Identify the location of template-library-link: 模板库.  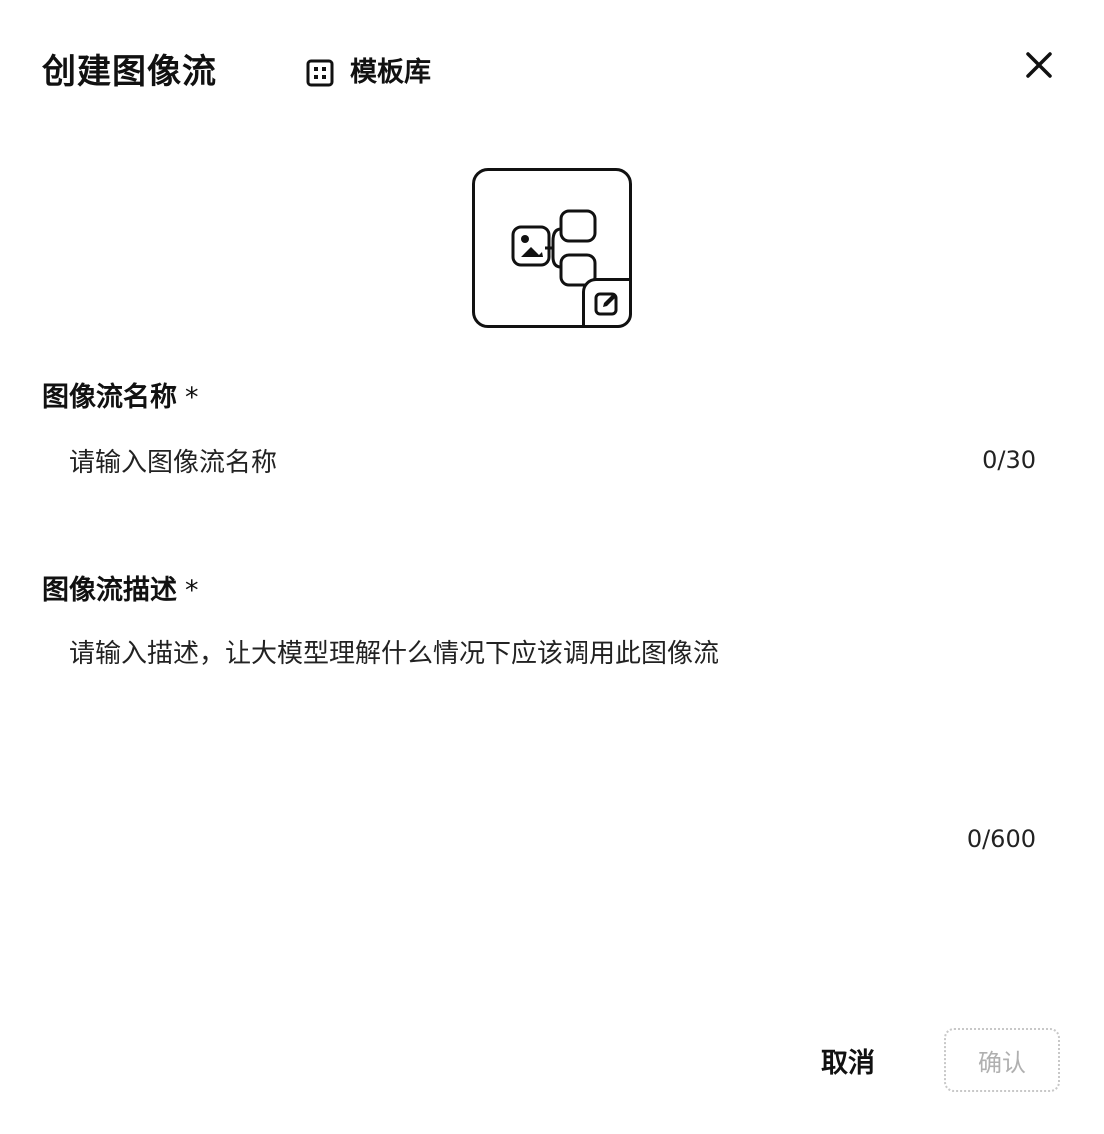
(368, 73).